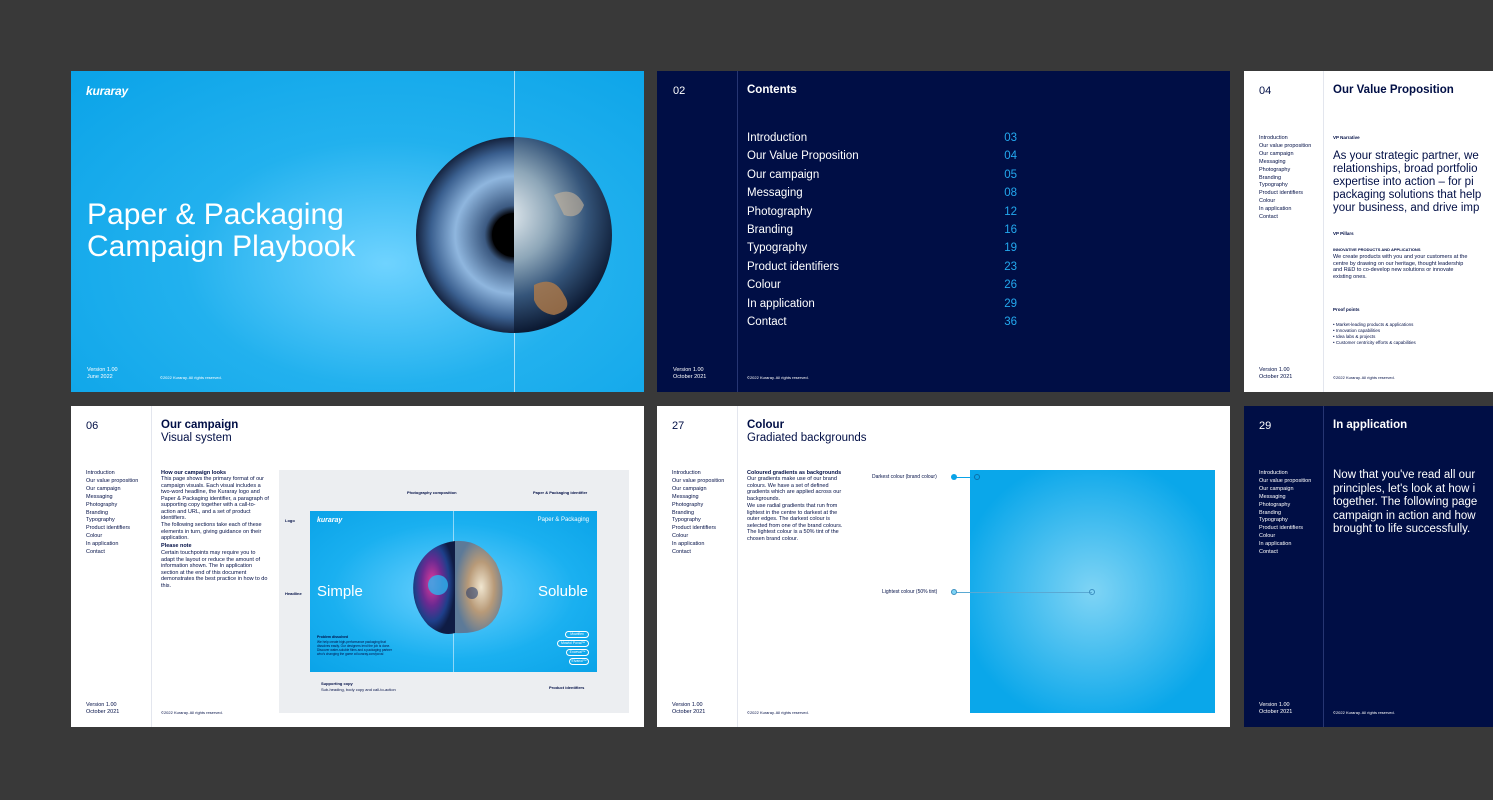 The height and width of the screenshot is (800, 1493). I want to click on contents-item: Contact 36, so click(882, 325).